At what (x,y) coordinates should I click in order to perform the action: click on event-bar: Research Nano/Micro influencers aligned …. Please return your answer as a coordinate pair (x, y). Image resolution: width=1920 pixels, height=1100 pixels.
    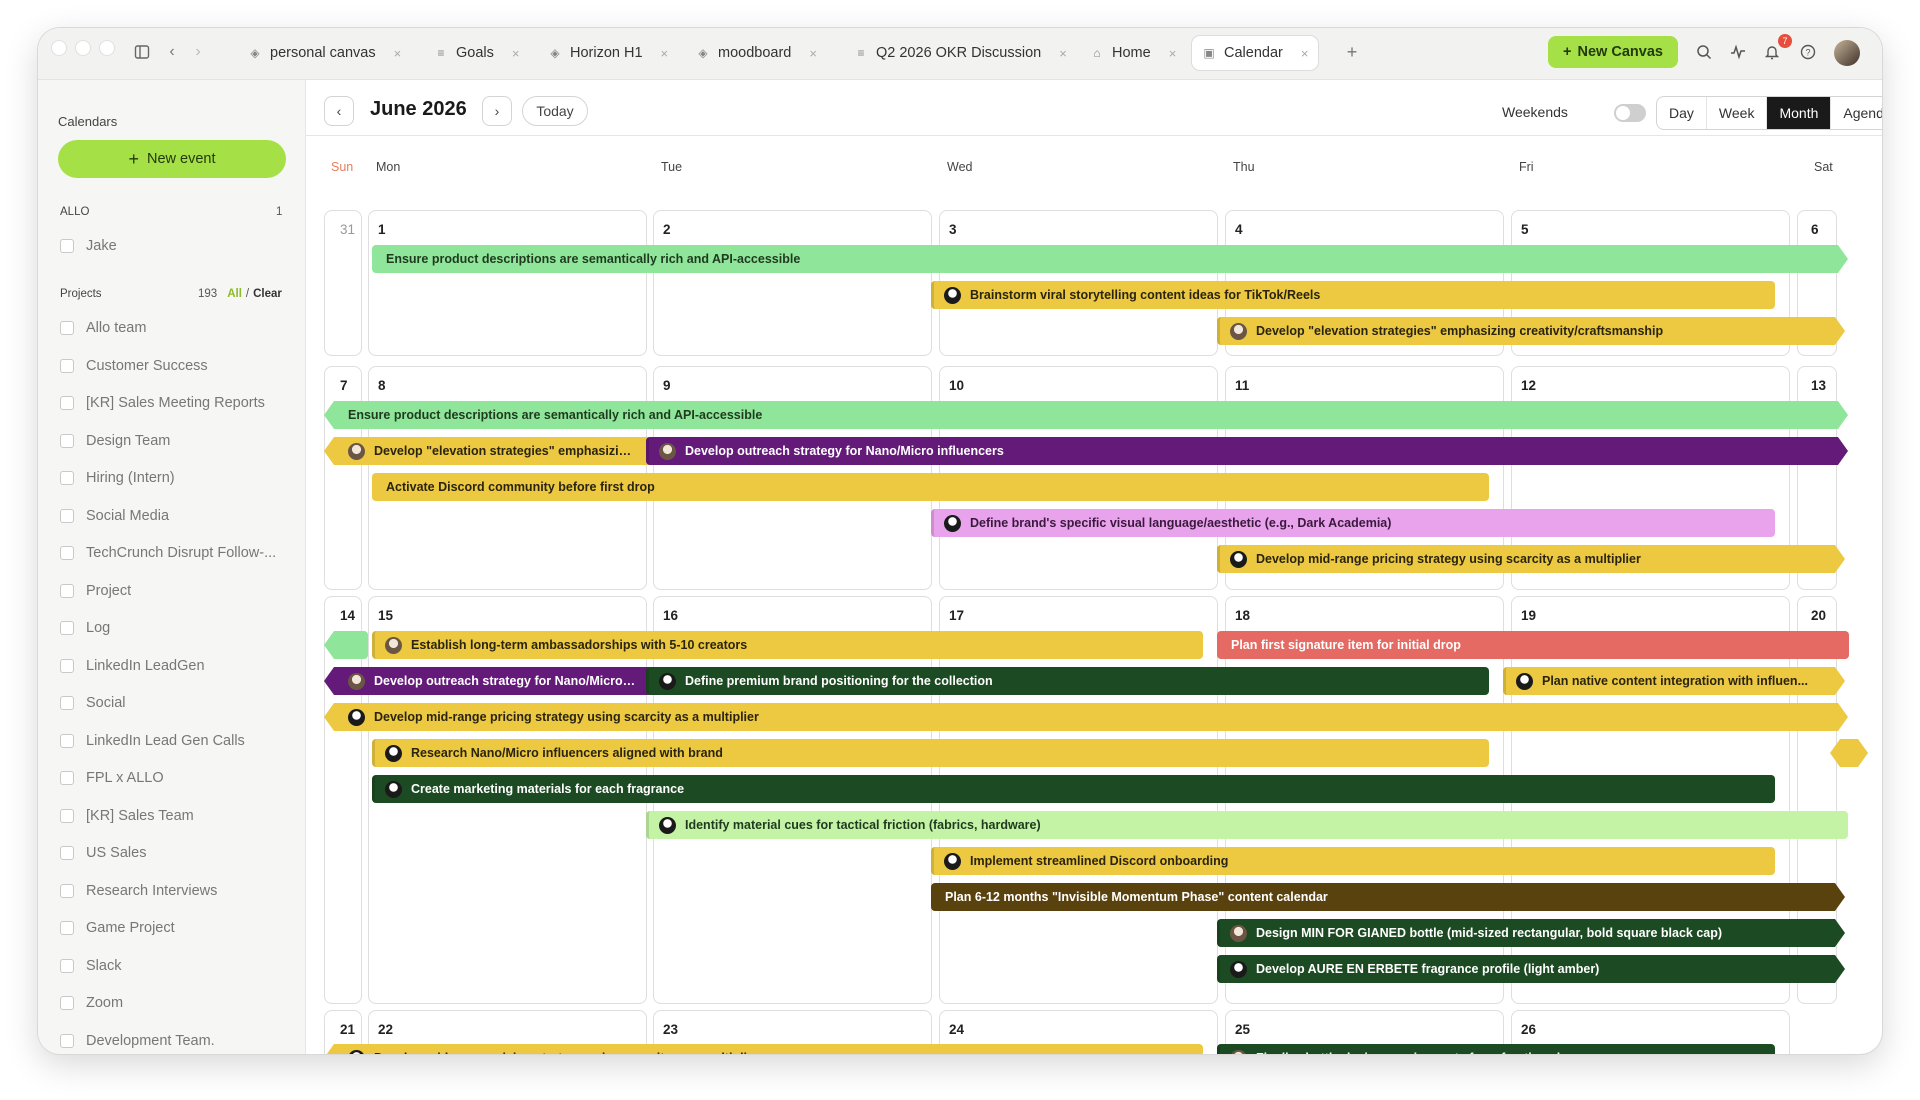
    Looking at the image, I should click on (930, 753).